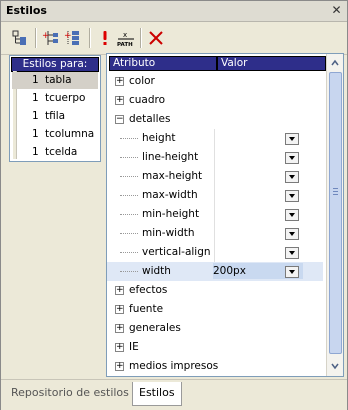 The image size is (348, 410). I want to click on group-row-cuadro: + cuadro, so click(215, 100).